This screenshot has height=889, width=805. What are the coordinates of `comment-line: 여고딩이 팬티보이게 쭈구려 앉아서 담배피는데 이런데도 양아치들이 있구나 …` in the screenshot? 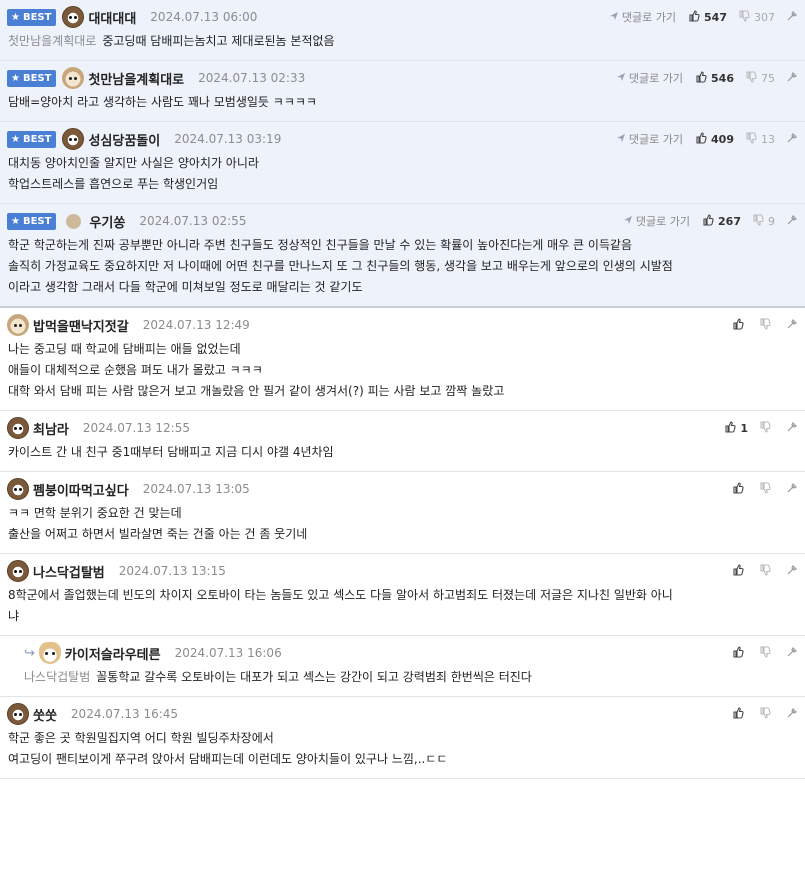 It's located at (228, 759).